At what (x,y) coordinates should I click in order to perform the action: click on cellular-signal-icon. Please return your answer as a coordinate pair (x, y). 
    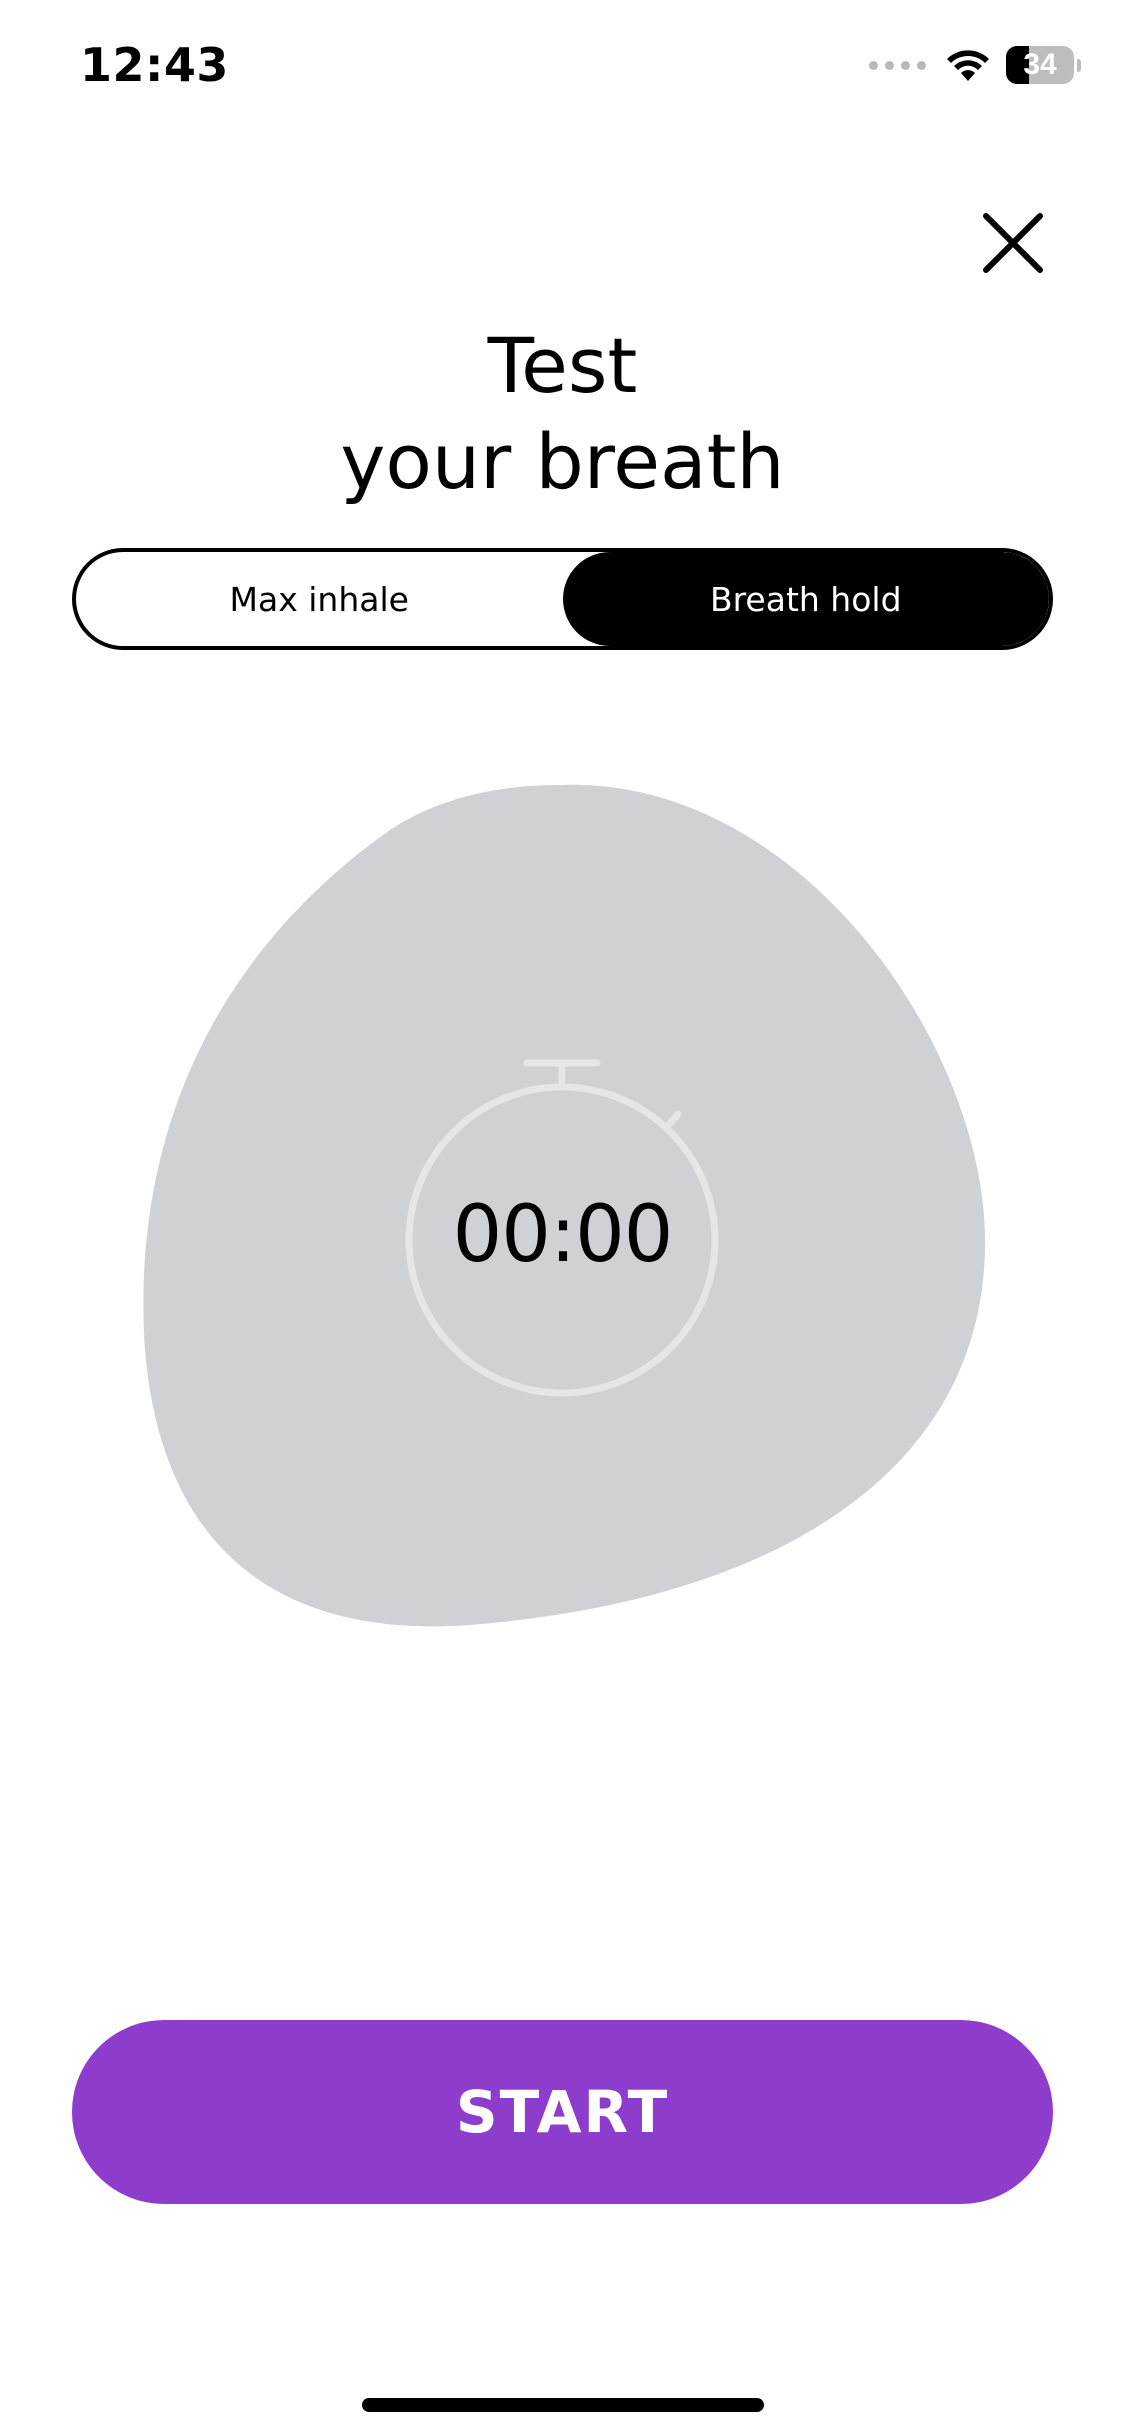
    Looking at the image, I should click on (897, 65).